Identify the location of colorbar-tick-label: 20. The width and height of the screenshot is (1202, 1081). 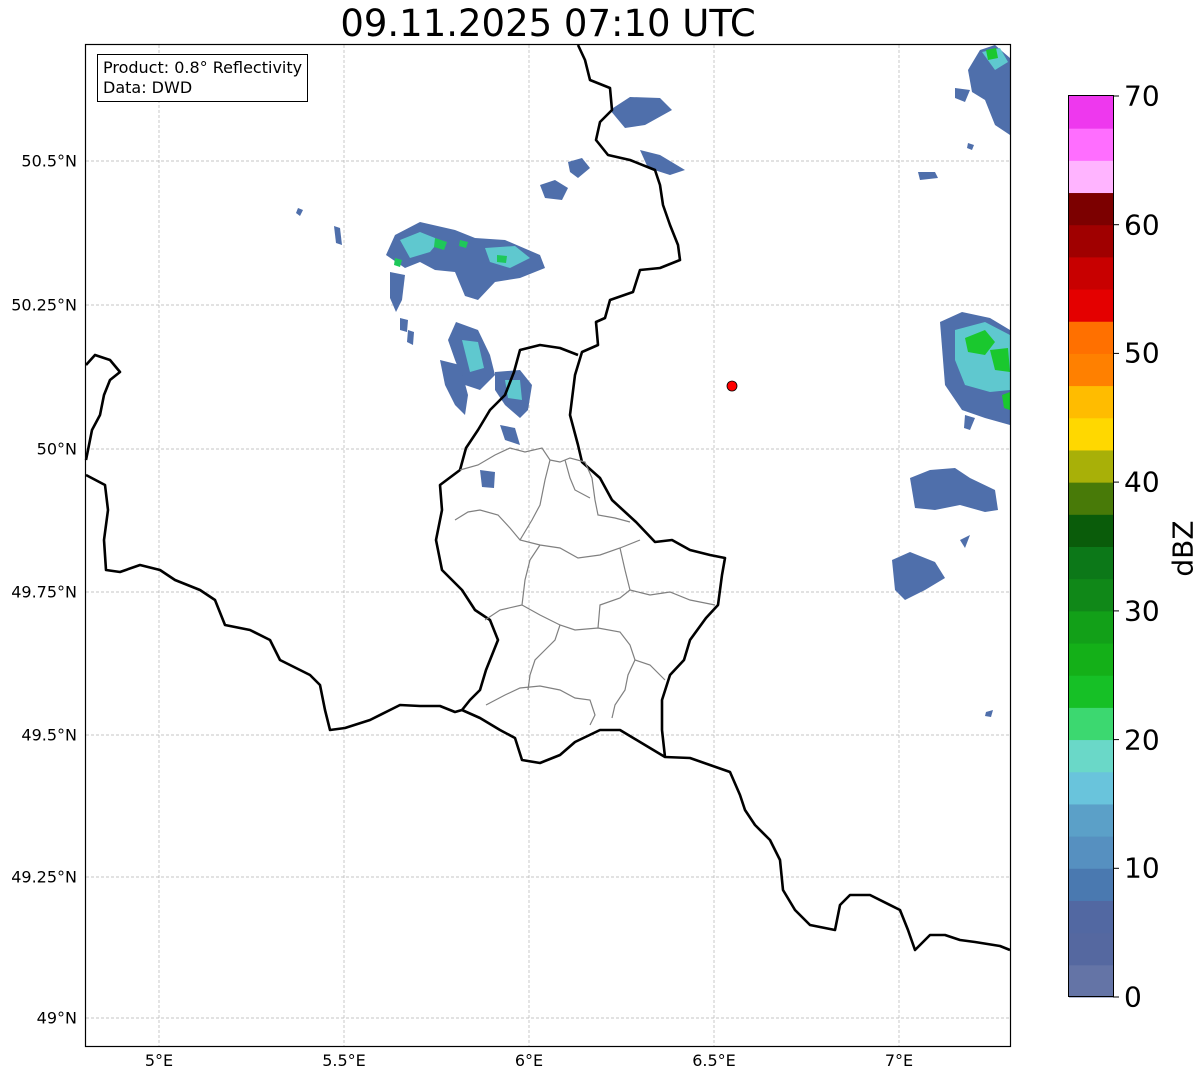
(1142, 740).